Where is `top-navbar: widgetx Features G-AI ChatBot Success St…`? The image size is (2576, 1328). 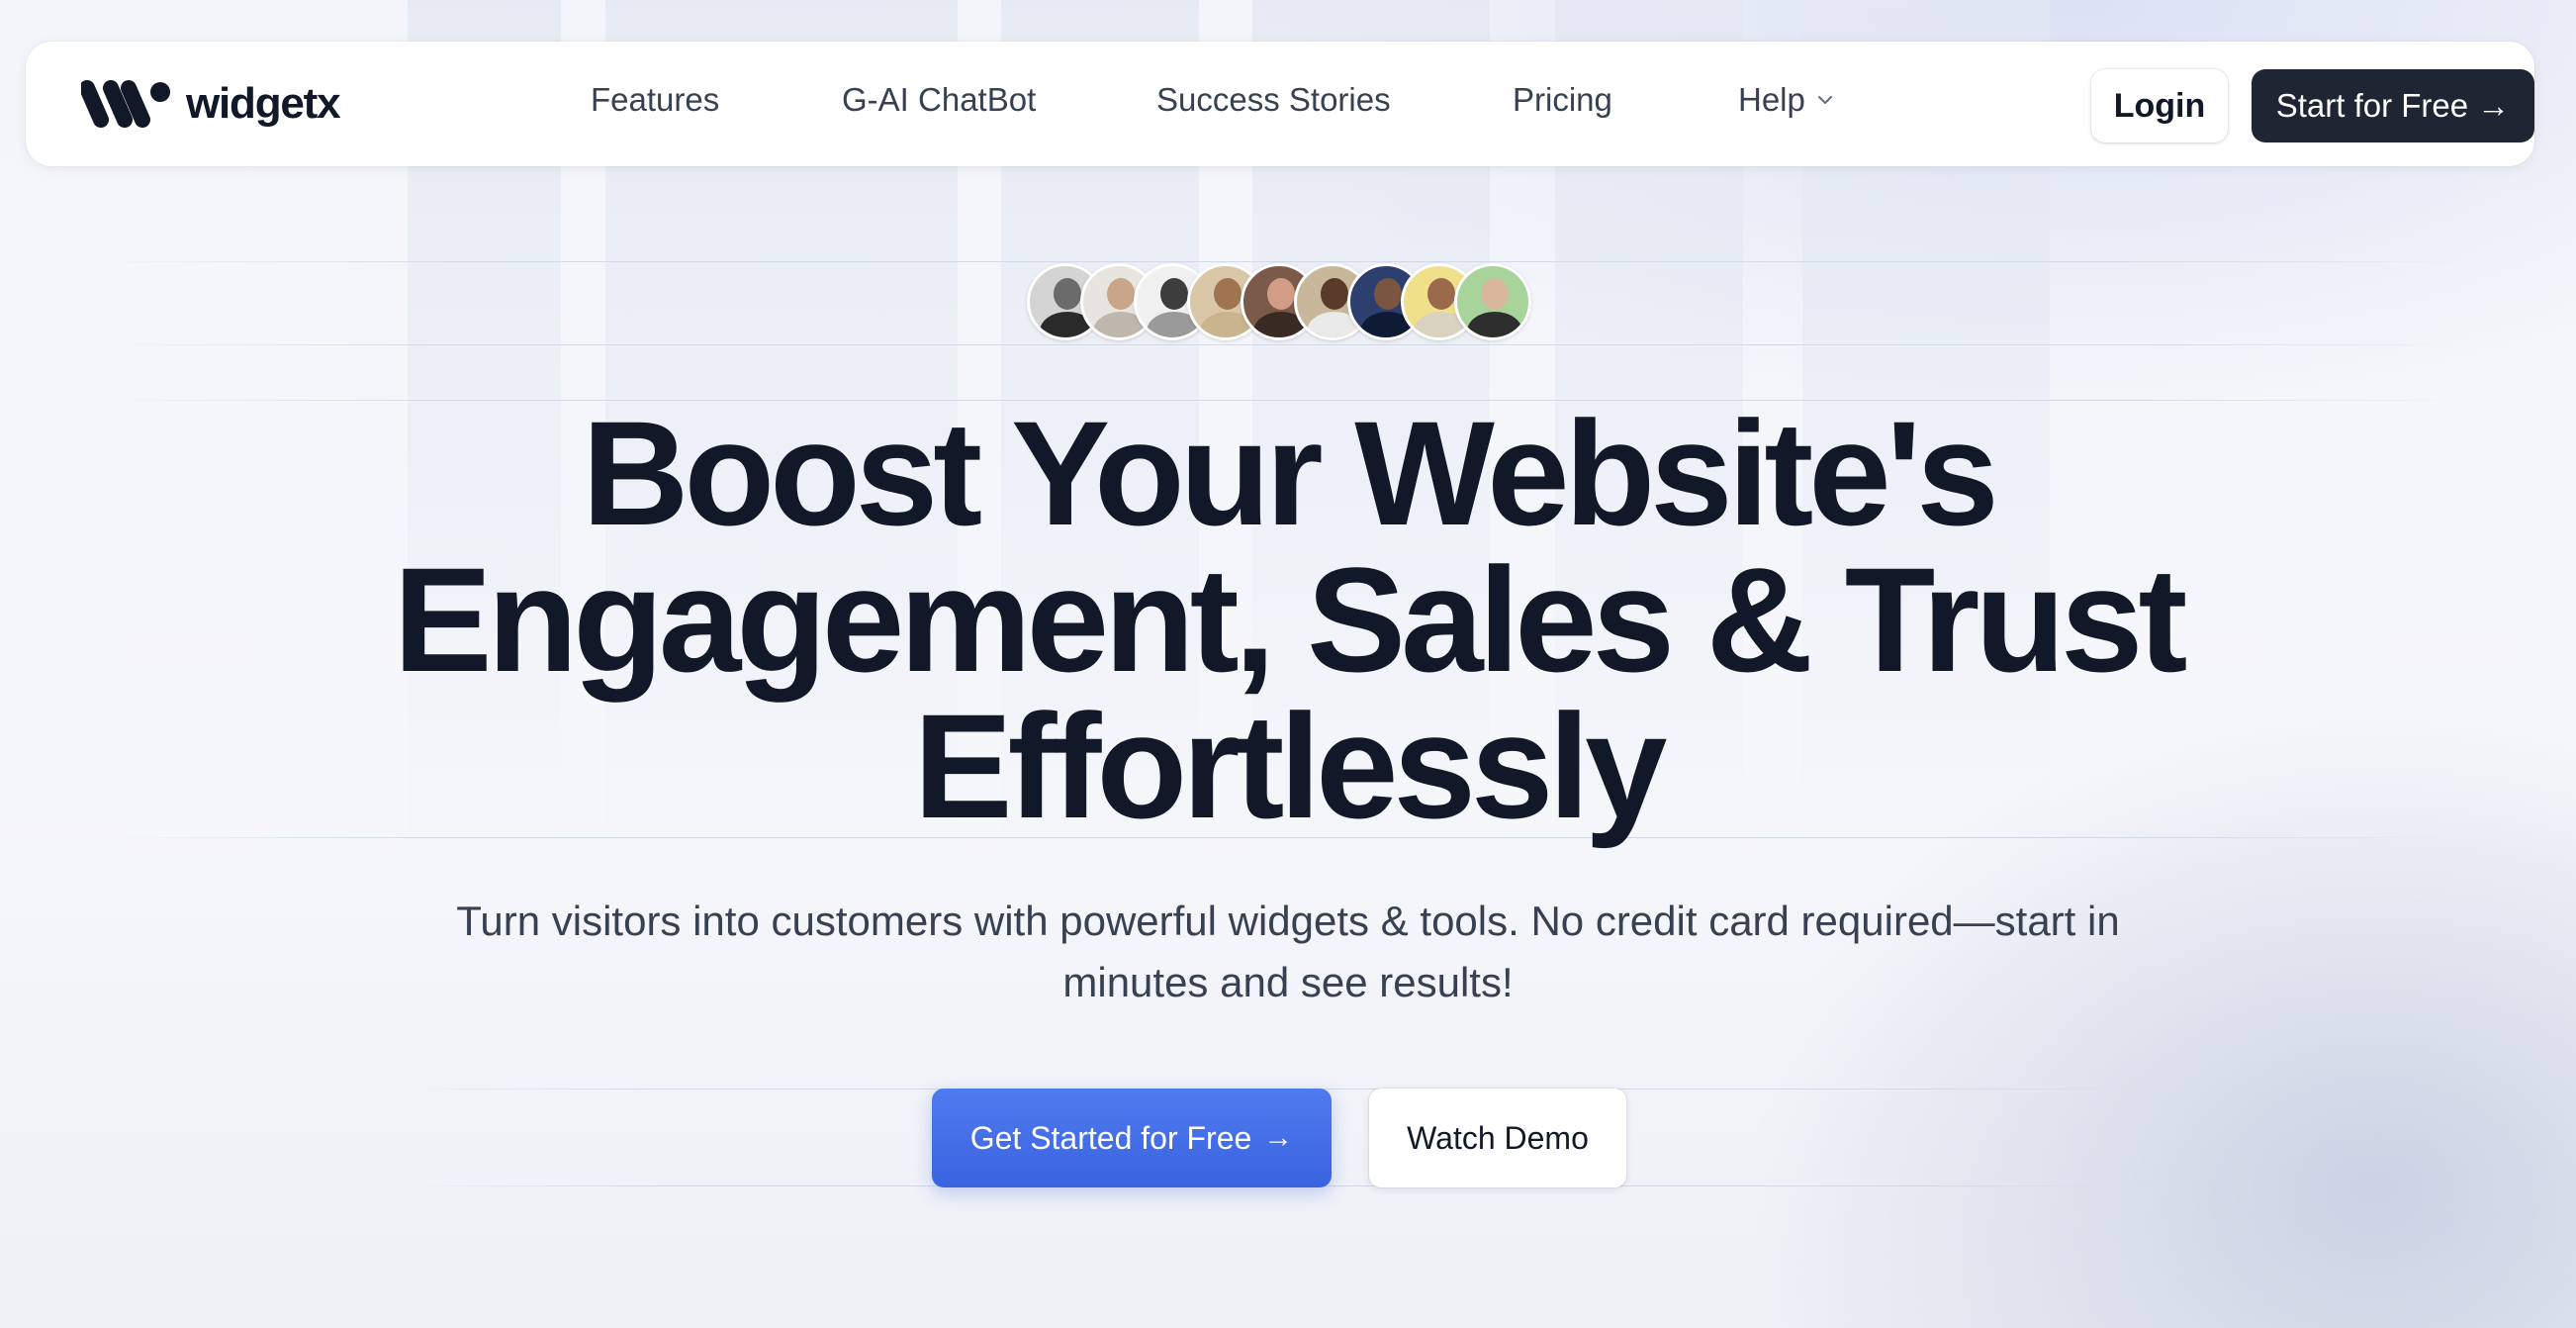 top-navbar: widgetx Features G-AI ChatBot Success St… is located at coordinates (1280, 104).